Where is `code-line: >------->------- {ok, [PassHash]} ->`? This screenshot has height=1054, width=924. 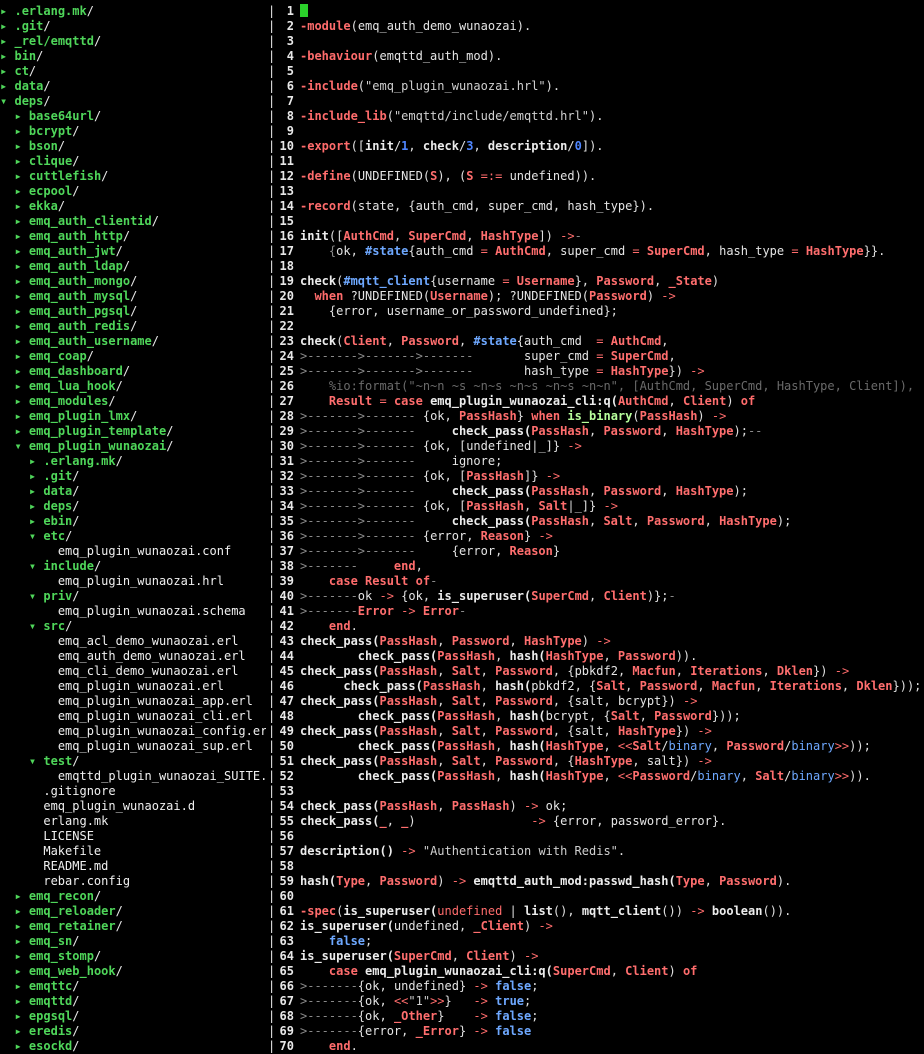 code-line: >------->------- {ok, [PassHash]} -> is located at coordinates (612, 476).